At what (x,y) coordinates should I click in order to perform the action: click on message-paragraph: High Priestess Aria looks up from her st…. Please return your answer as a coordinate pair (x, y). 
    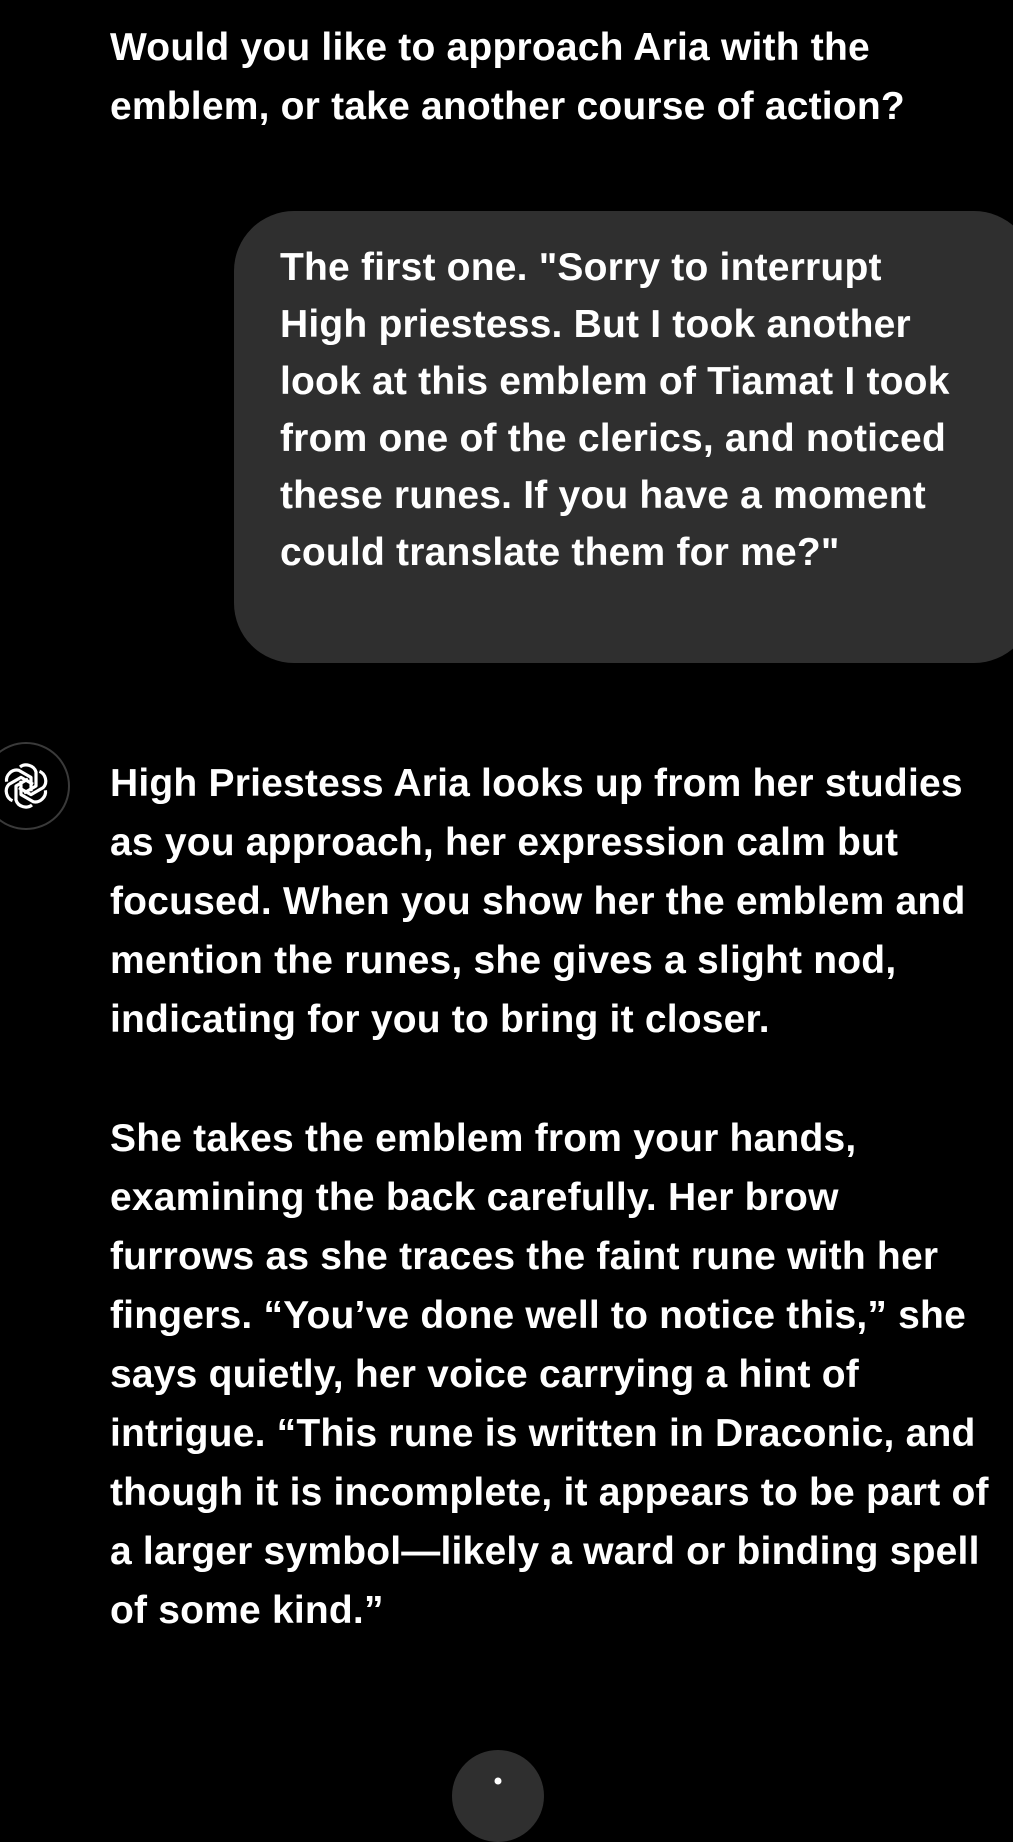
    Looking at the image, I should click on (538, 901).